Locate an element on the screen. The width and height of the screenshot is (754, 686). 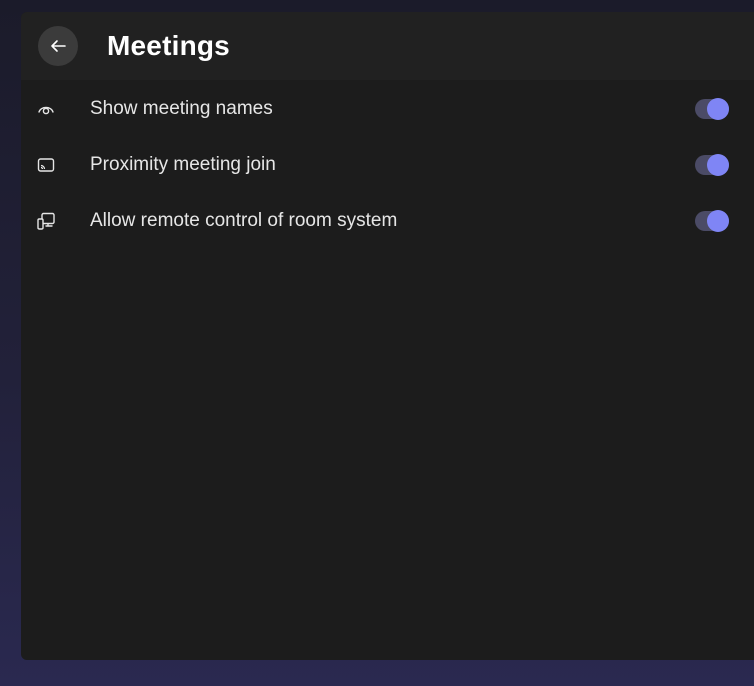
setting-proximity-meeting-join: Proximity meeting join is located at coordinates (387, 165).